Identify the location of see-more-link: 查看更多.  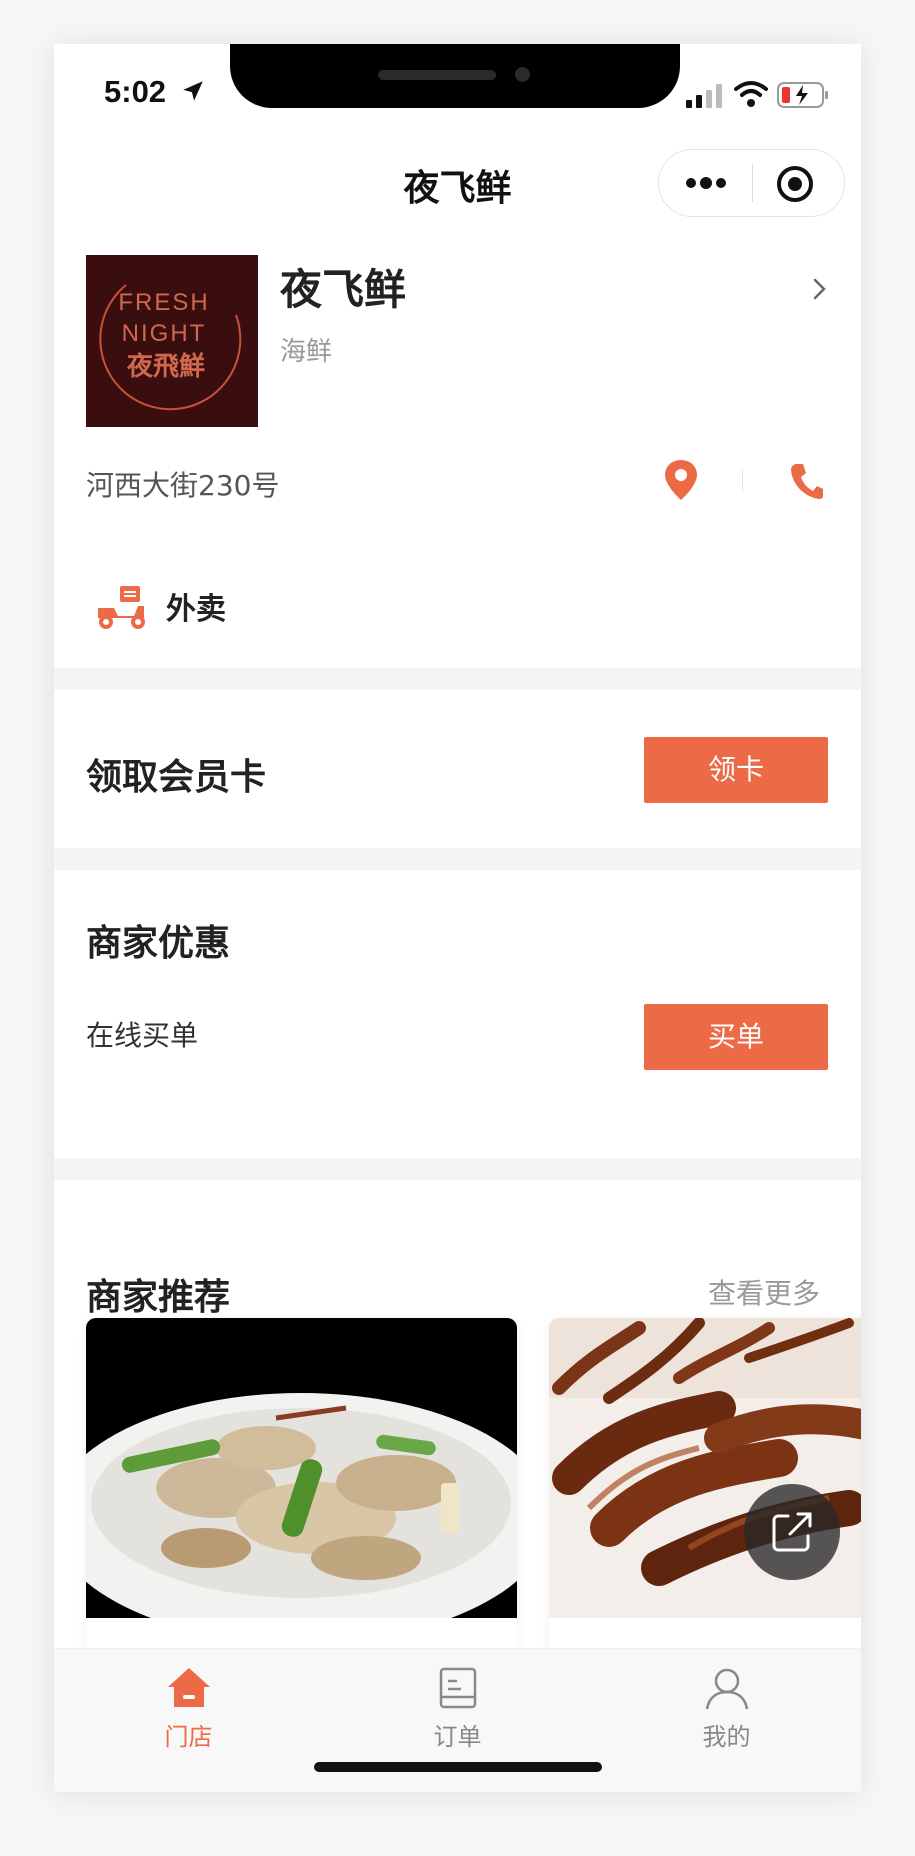
(764, 1292).